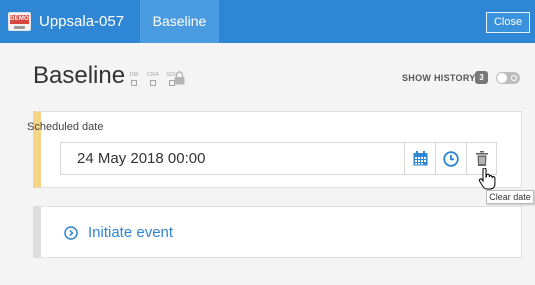 This screenshot has height=285, width=535. I want to click on demo-badge-text: DEMO, so click(19, 19).